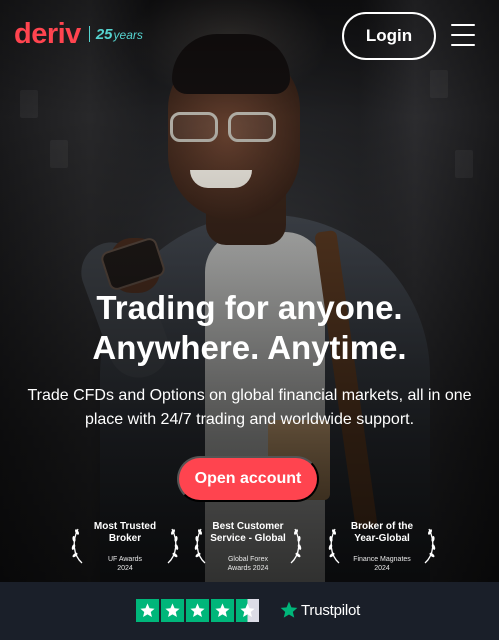  Describe the element at coordinates (125, 564) in the screenshot. I see `award-source: UF Awards 2024` at that location.